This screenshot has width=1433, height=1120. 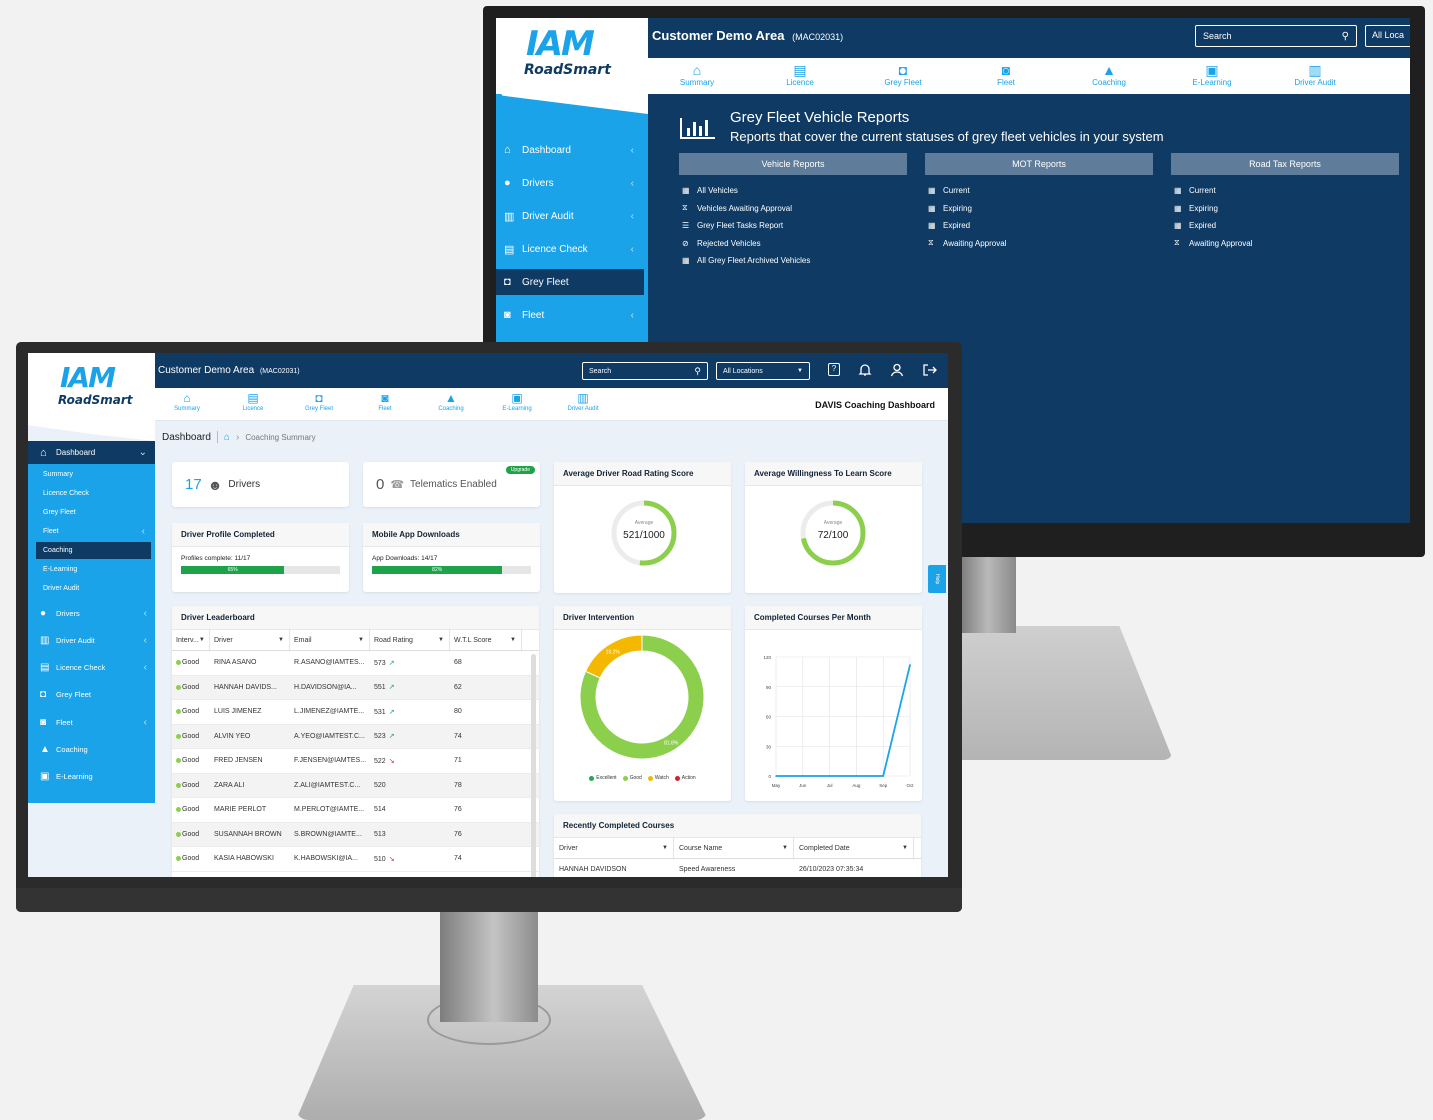 What do you see at coordinates (834, 369) in the screenshot?
I see `help-icon: ?` at bounding box center [834, 369].